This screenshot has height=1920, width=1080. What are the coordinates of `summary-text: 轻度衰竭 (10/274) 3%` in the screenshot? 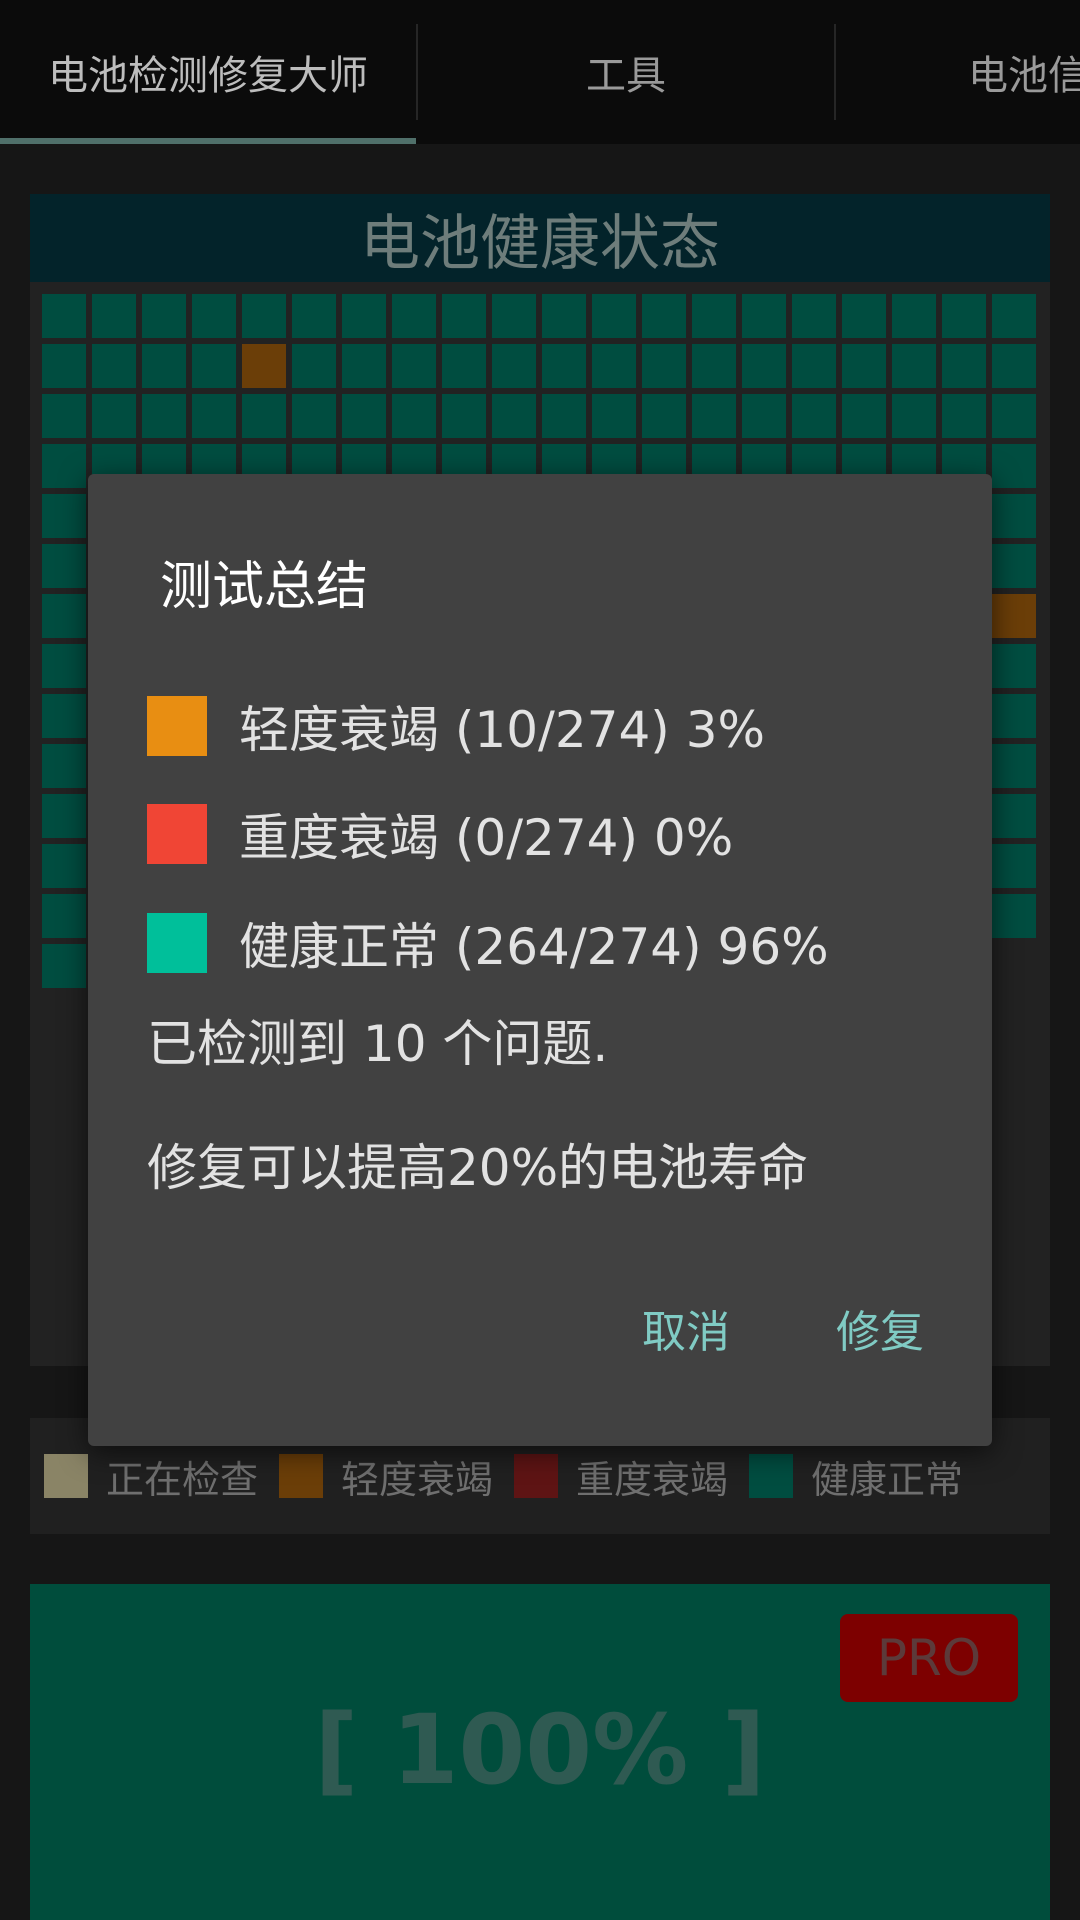 It's located at (502, 730).